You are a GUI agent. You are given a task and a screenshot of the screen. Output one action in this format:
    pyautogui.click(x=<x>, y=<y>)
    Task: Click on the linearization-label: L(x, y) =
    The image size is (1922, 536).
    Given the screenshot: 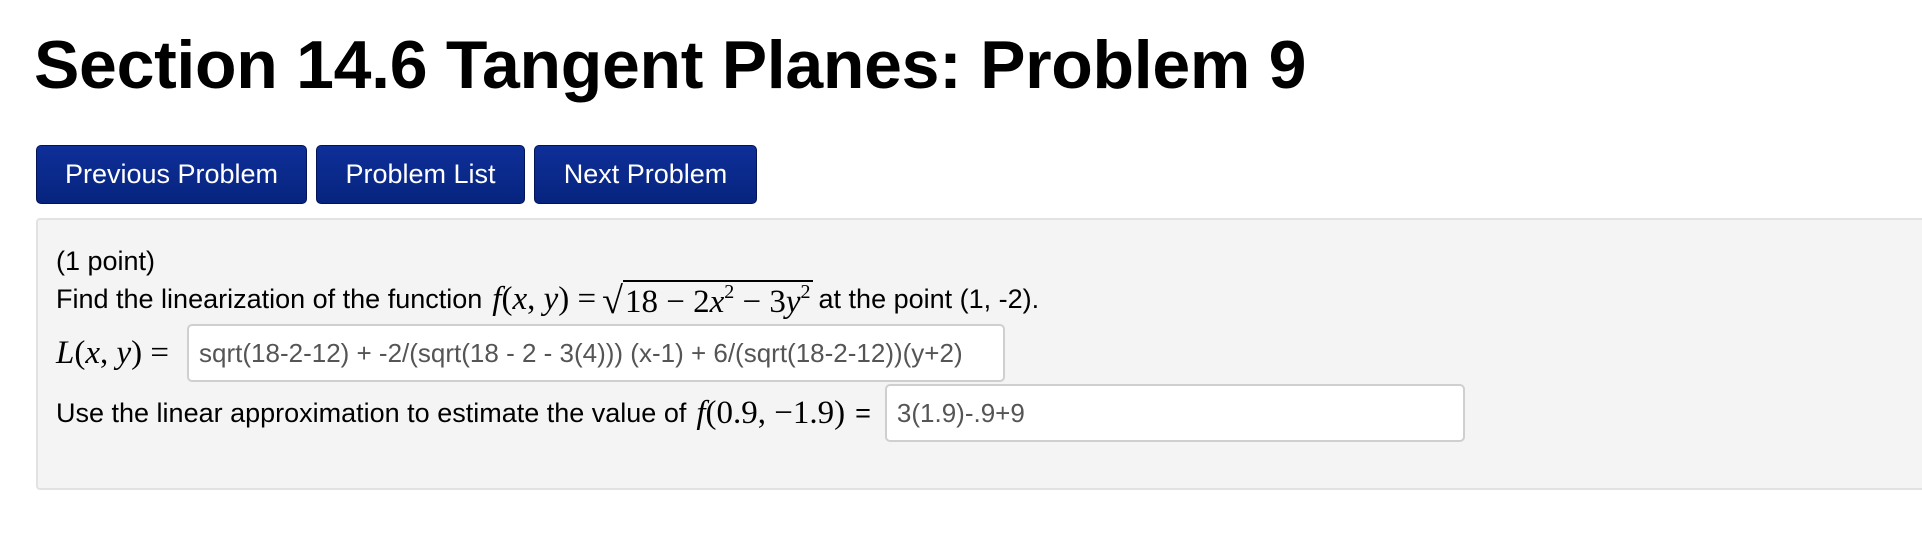 What is the action you would take?
    pyautogui.click(x=113, y=352)
    